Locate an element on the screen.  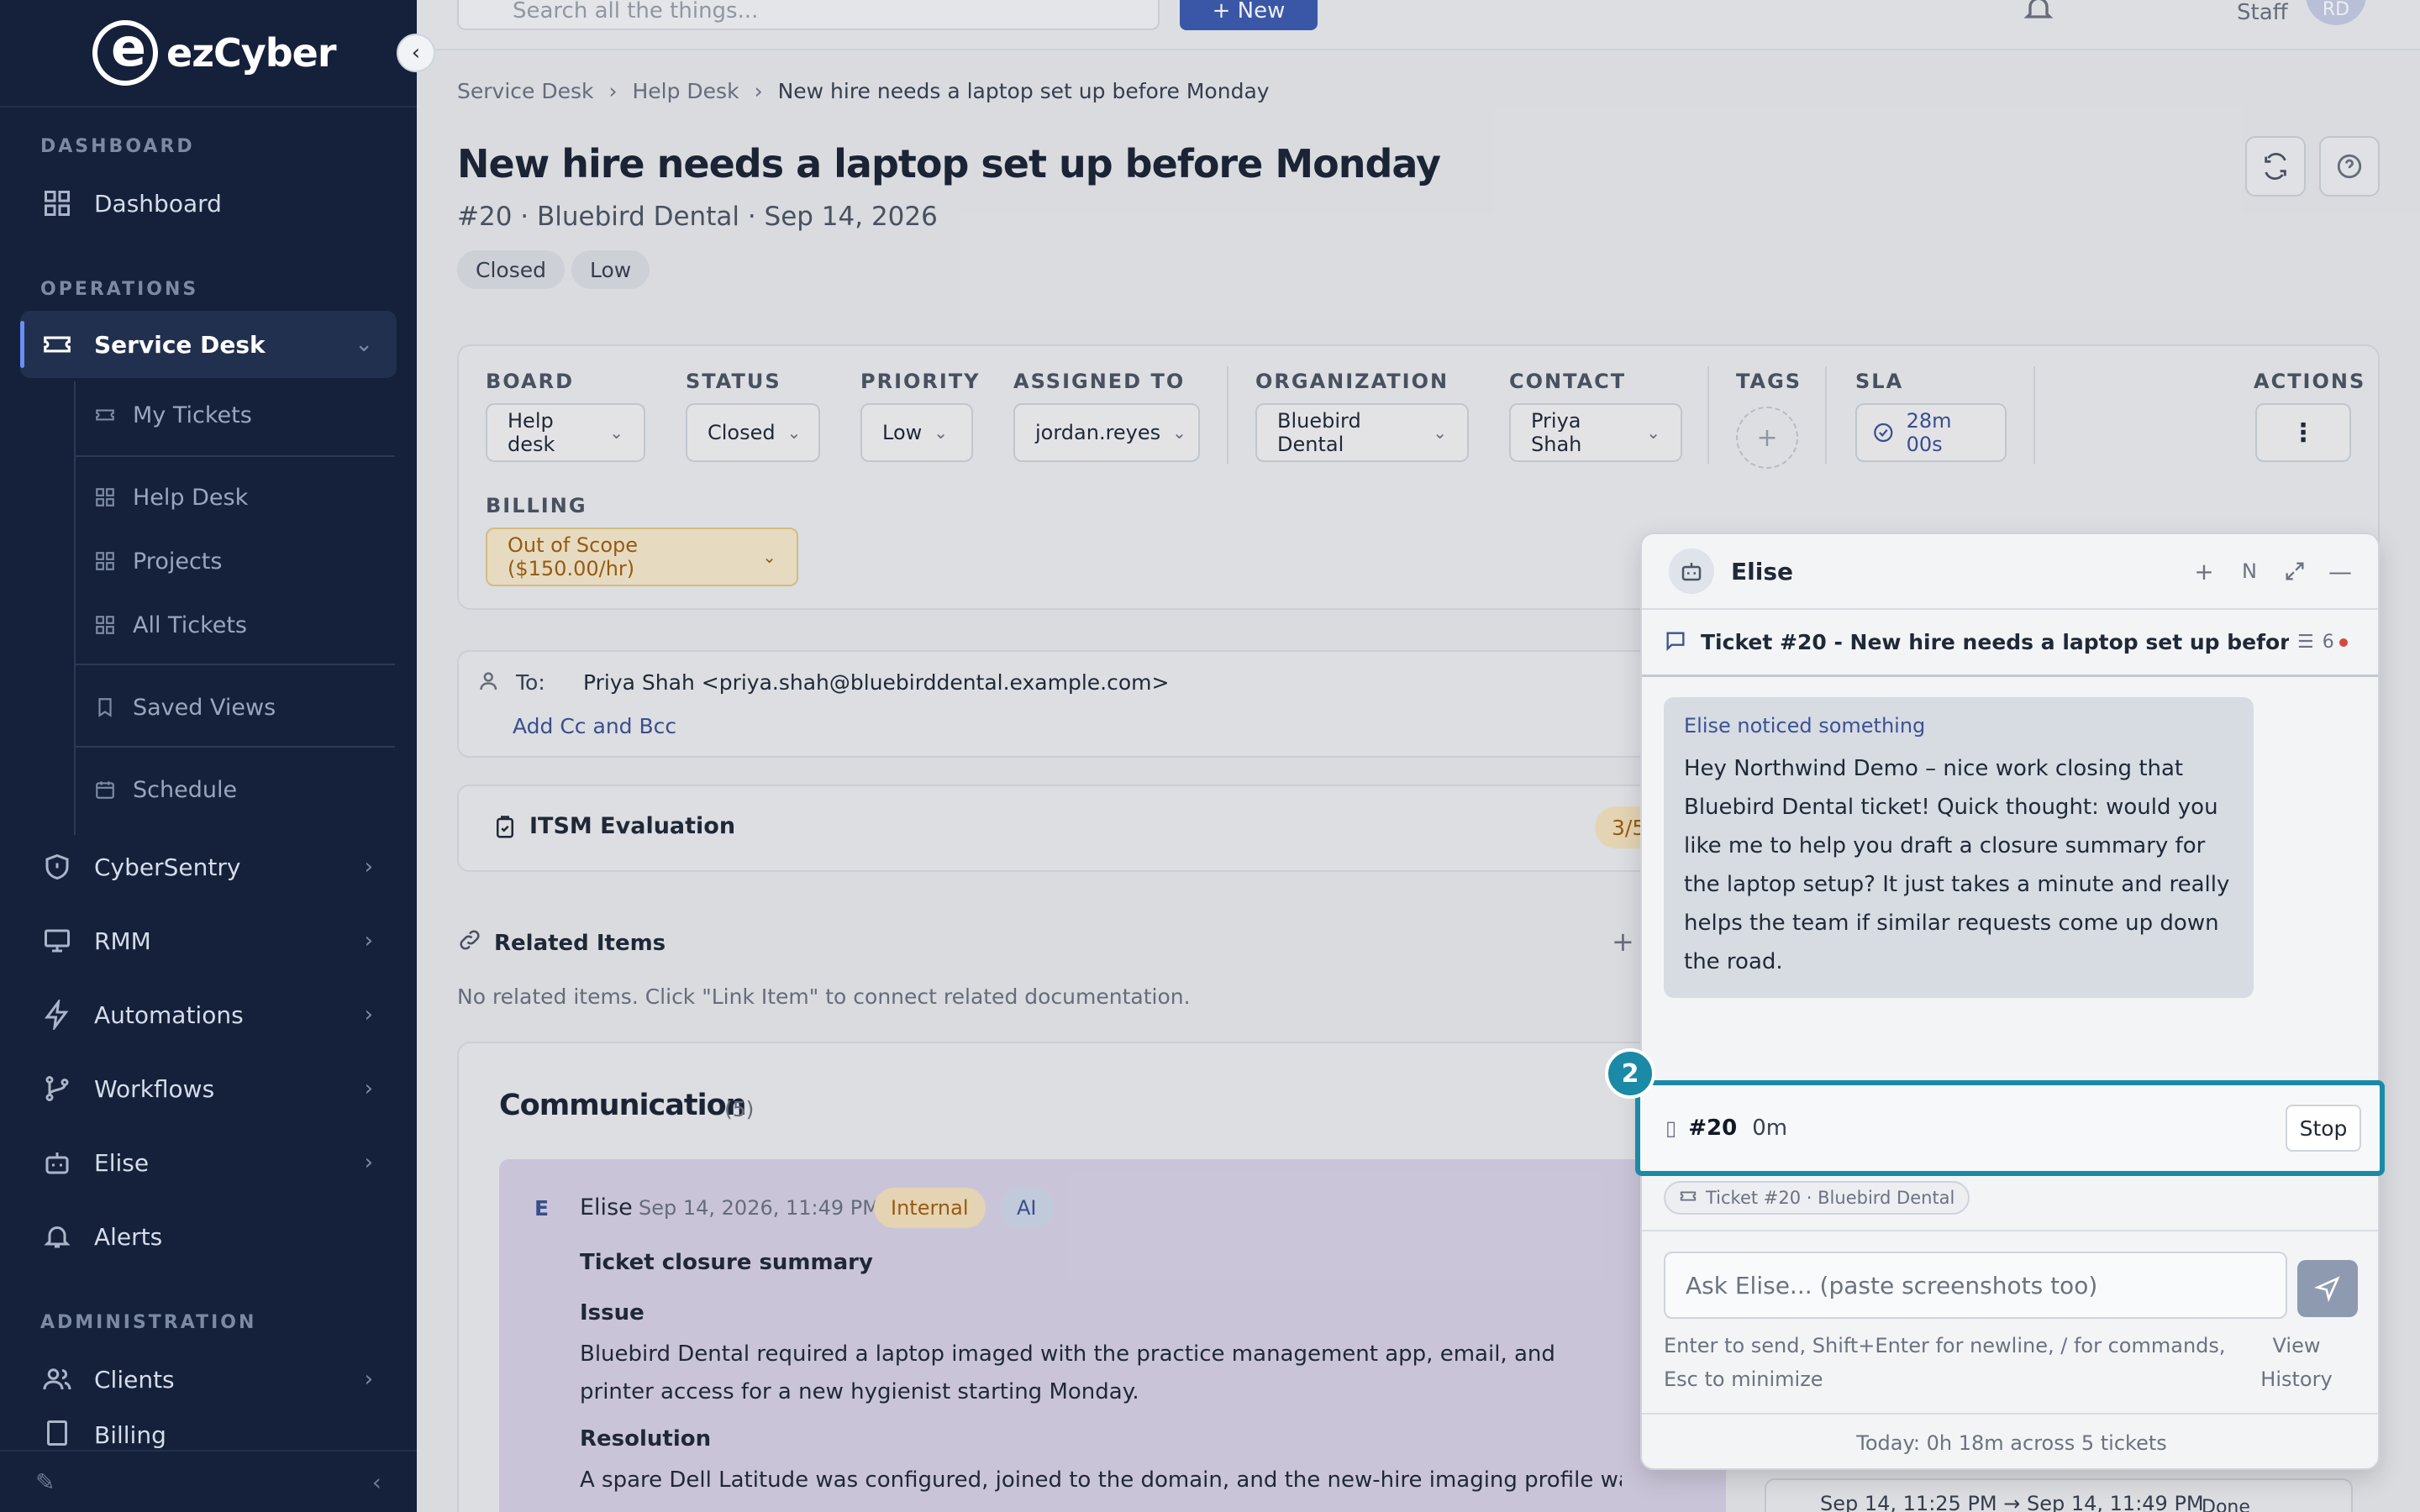
sidebar-item-elise: Elise › is located at coordinates (208, 1162).